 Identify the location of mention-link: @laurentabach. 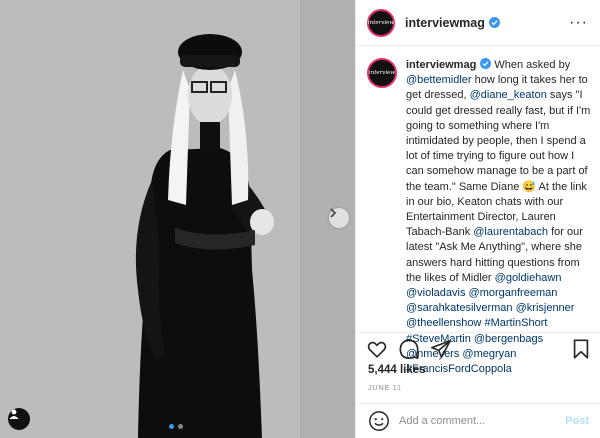
(510, 232).